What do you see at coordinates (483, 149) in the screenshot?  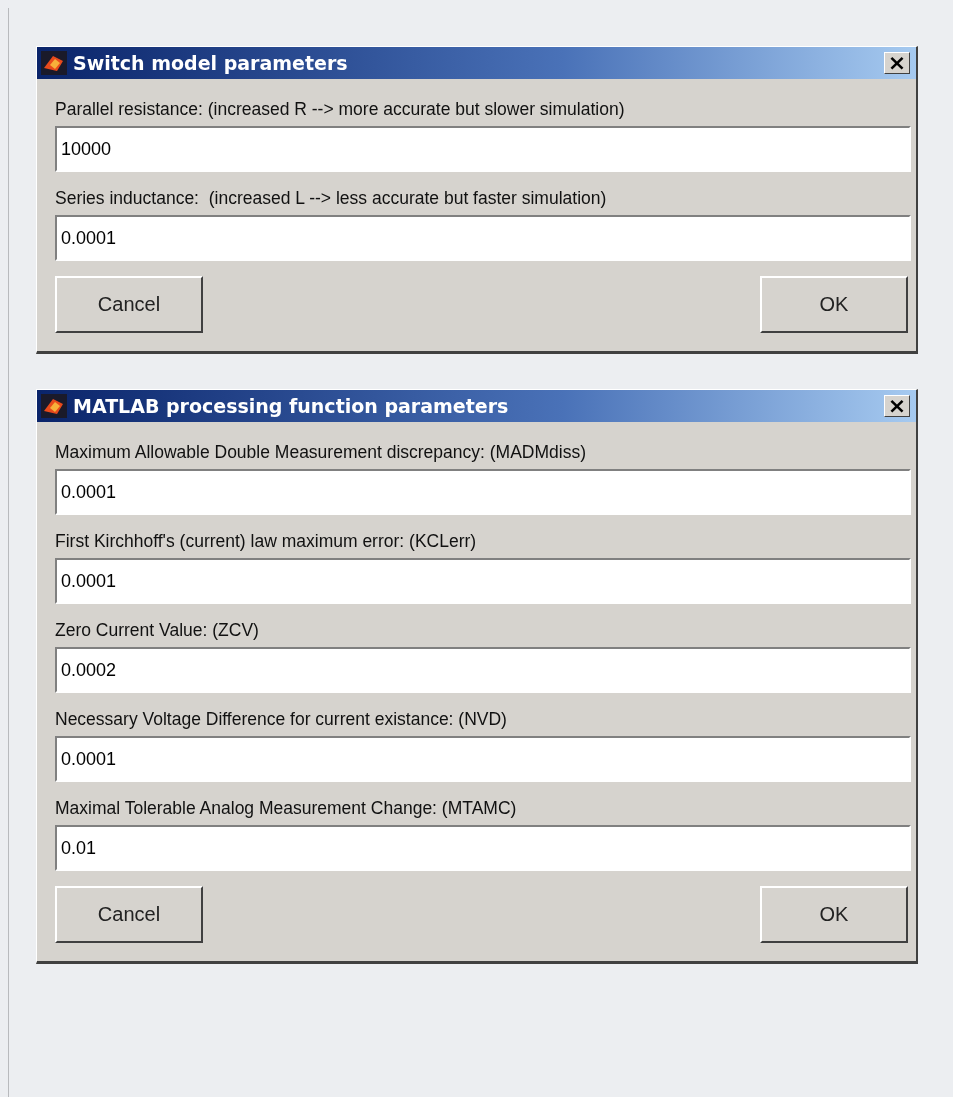 I see `input-field: 10000` at bounding box center [483, 149].